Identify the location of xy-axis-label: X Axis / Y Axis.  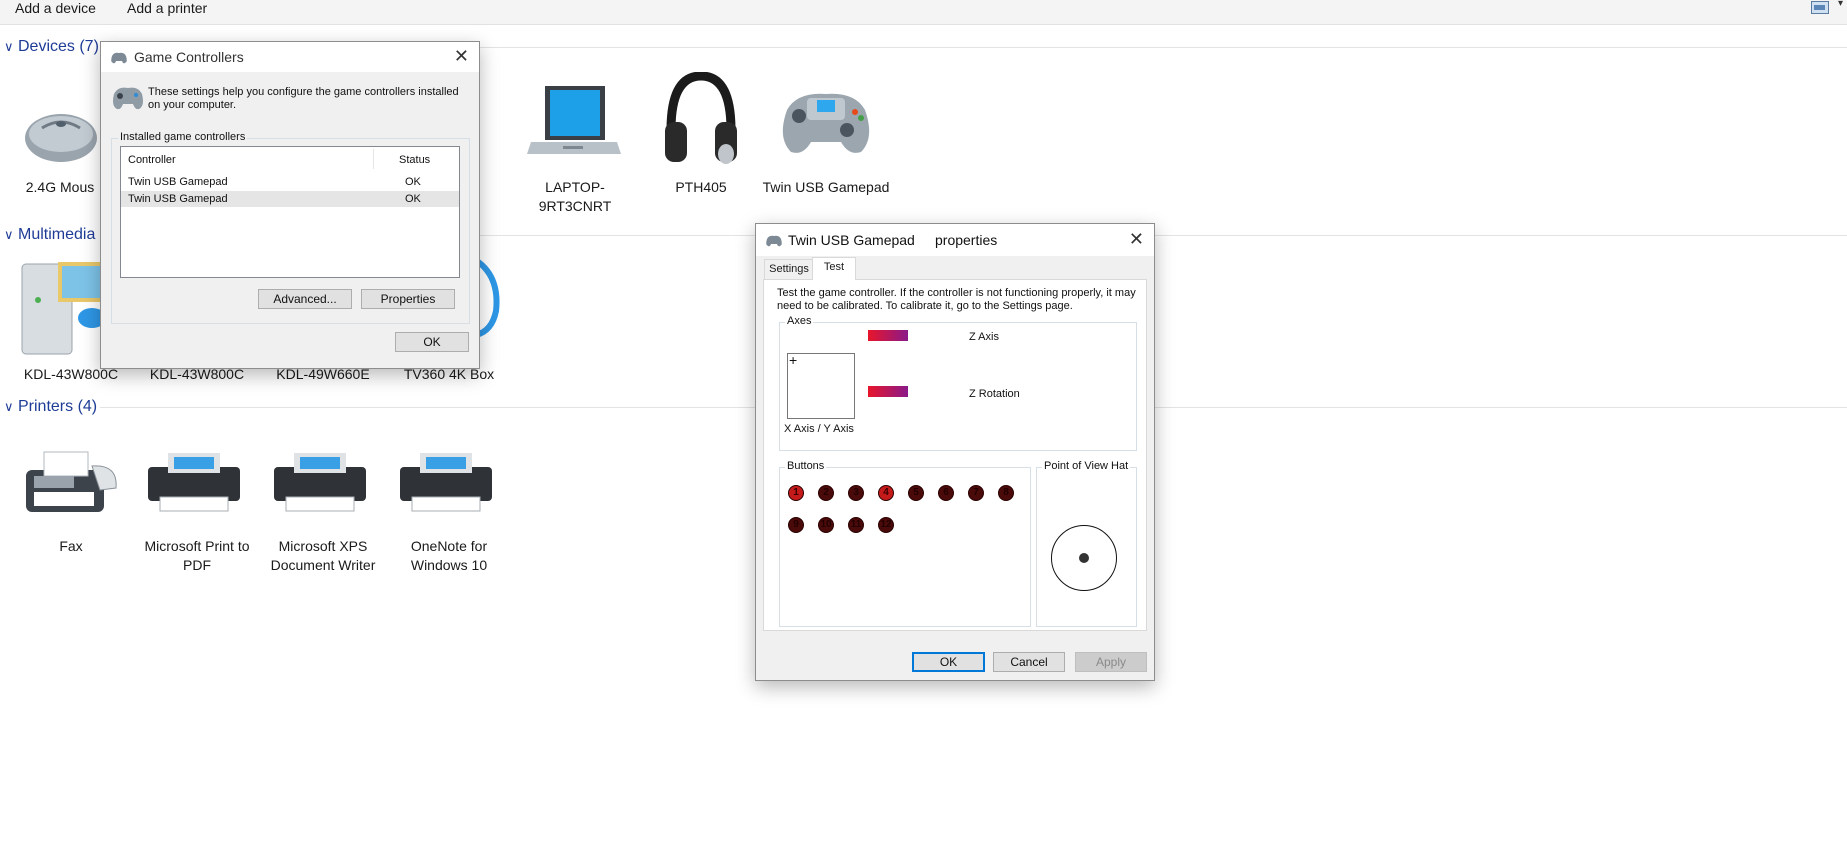
(819, 429).